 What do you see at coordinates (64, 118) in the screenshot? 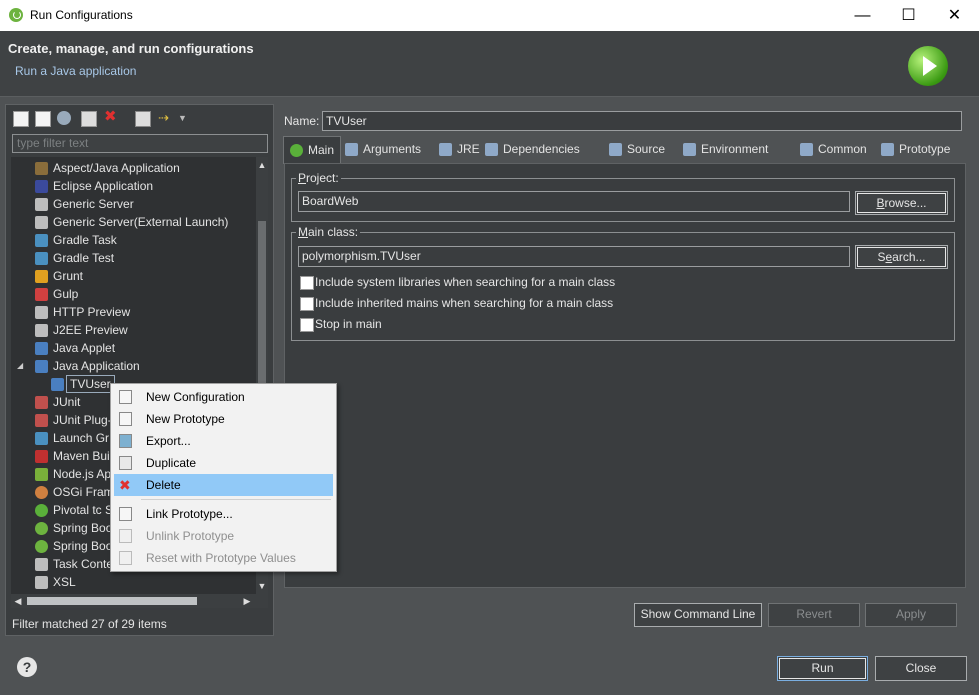
I see `export-icon` at bounding box center [64, 118].